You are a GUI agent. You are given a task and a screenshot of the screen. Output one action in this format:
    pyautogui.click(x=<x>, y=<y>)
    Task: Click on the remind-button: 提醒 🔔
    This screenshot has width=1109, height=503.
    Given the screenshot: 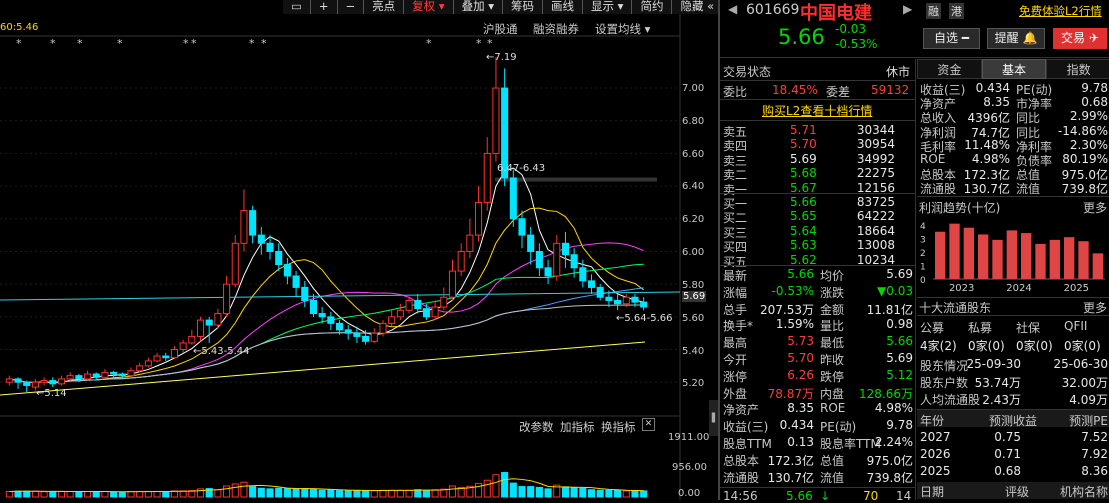 What is the action you would take?
    pyautogui.click(x=1016, y=38)
    